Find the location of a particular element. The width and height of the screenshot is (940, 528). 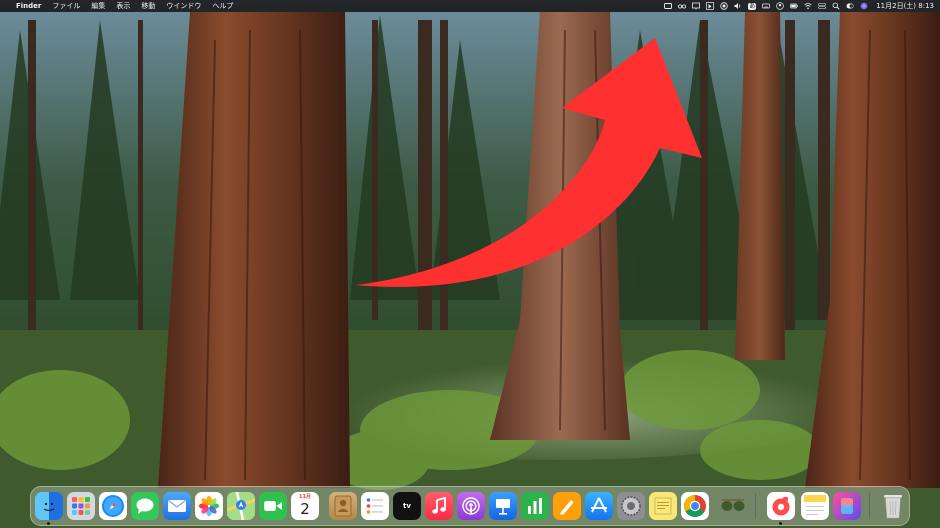

screen-share-icon is located at coordinates (668, 6).